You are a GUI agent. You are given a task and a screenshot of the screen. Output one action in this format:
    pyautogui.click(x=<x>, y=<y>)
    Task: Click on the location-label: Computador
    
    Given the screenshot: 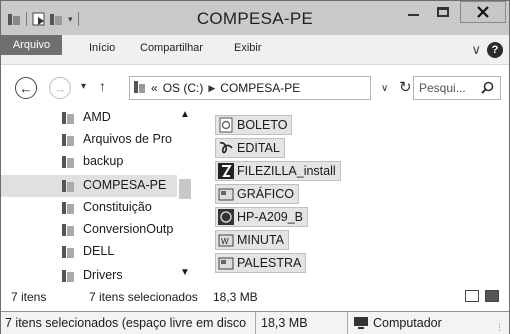 What is the action you would take?
    pyautogui.click(x=407, y=323)
    